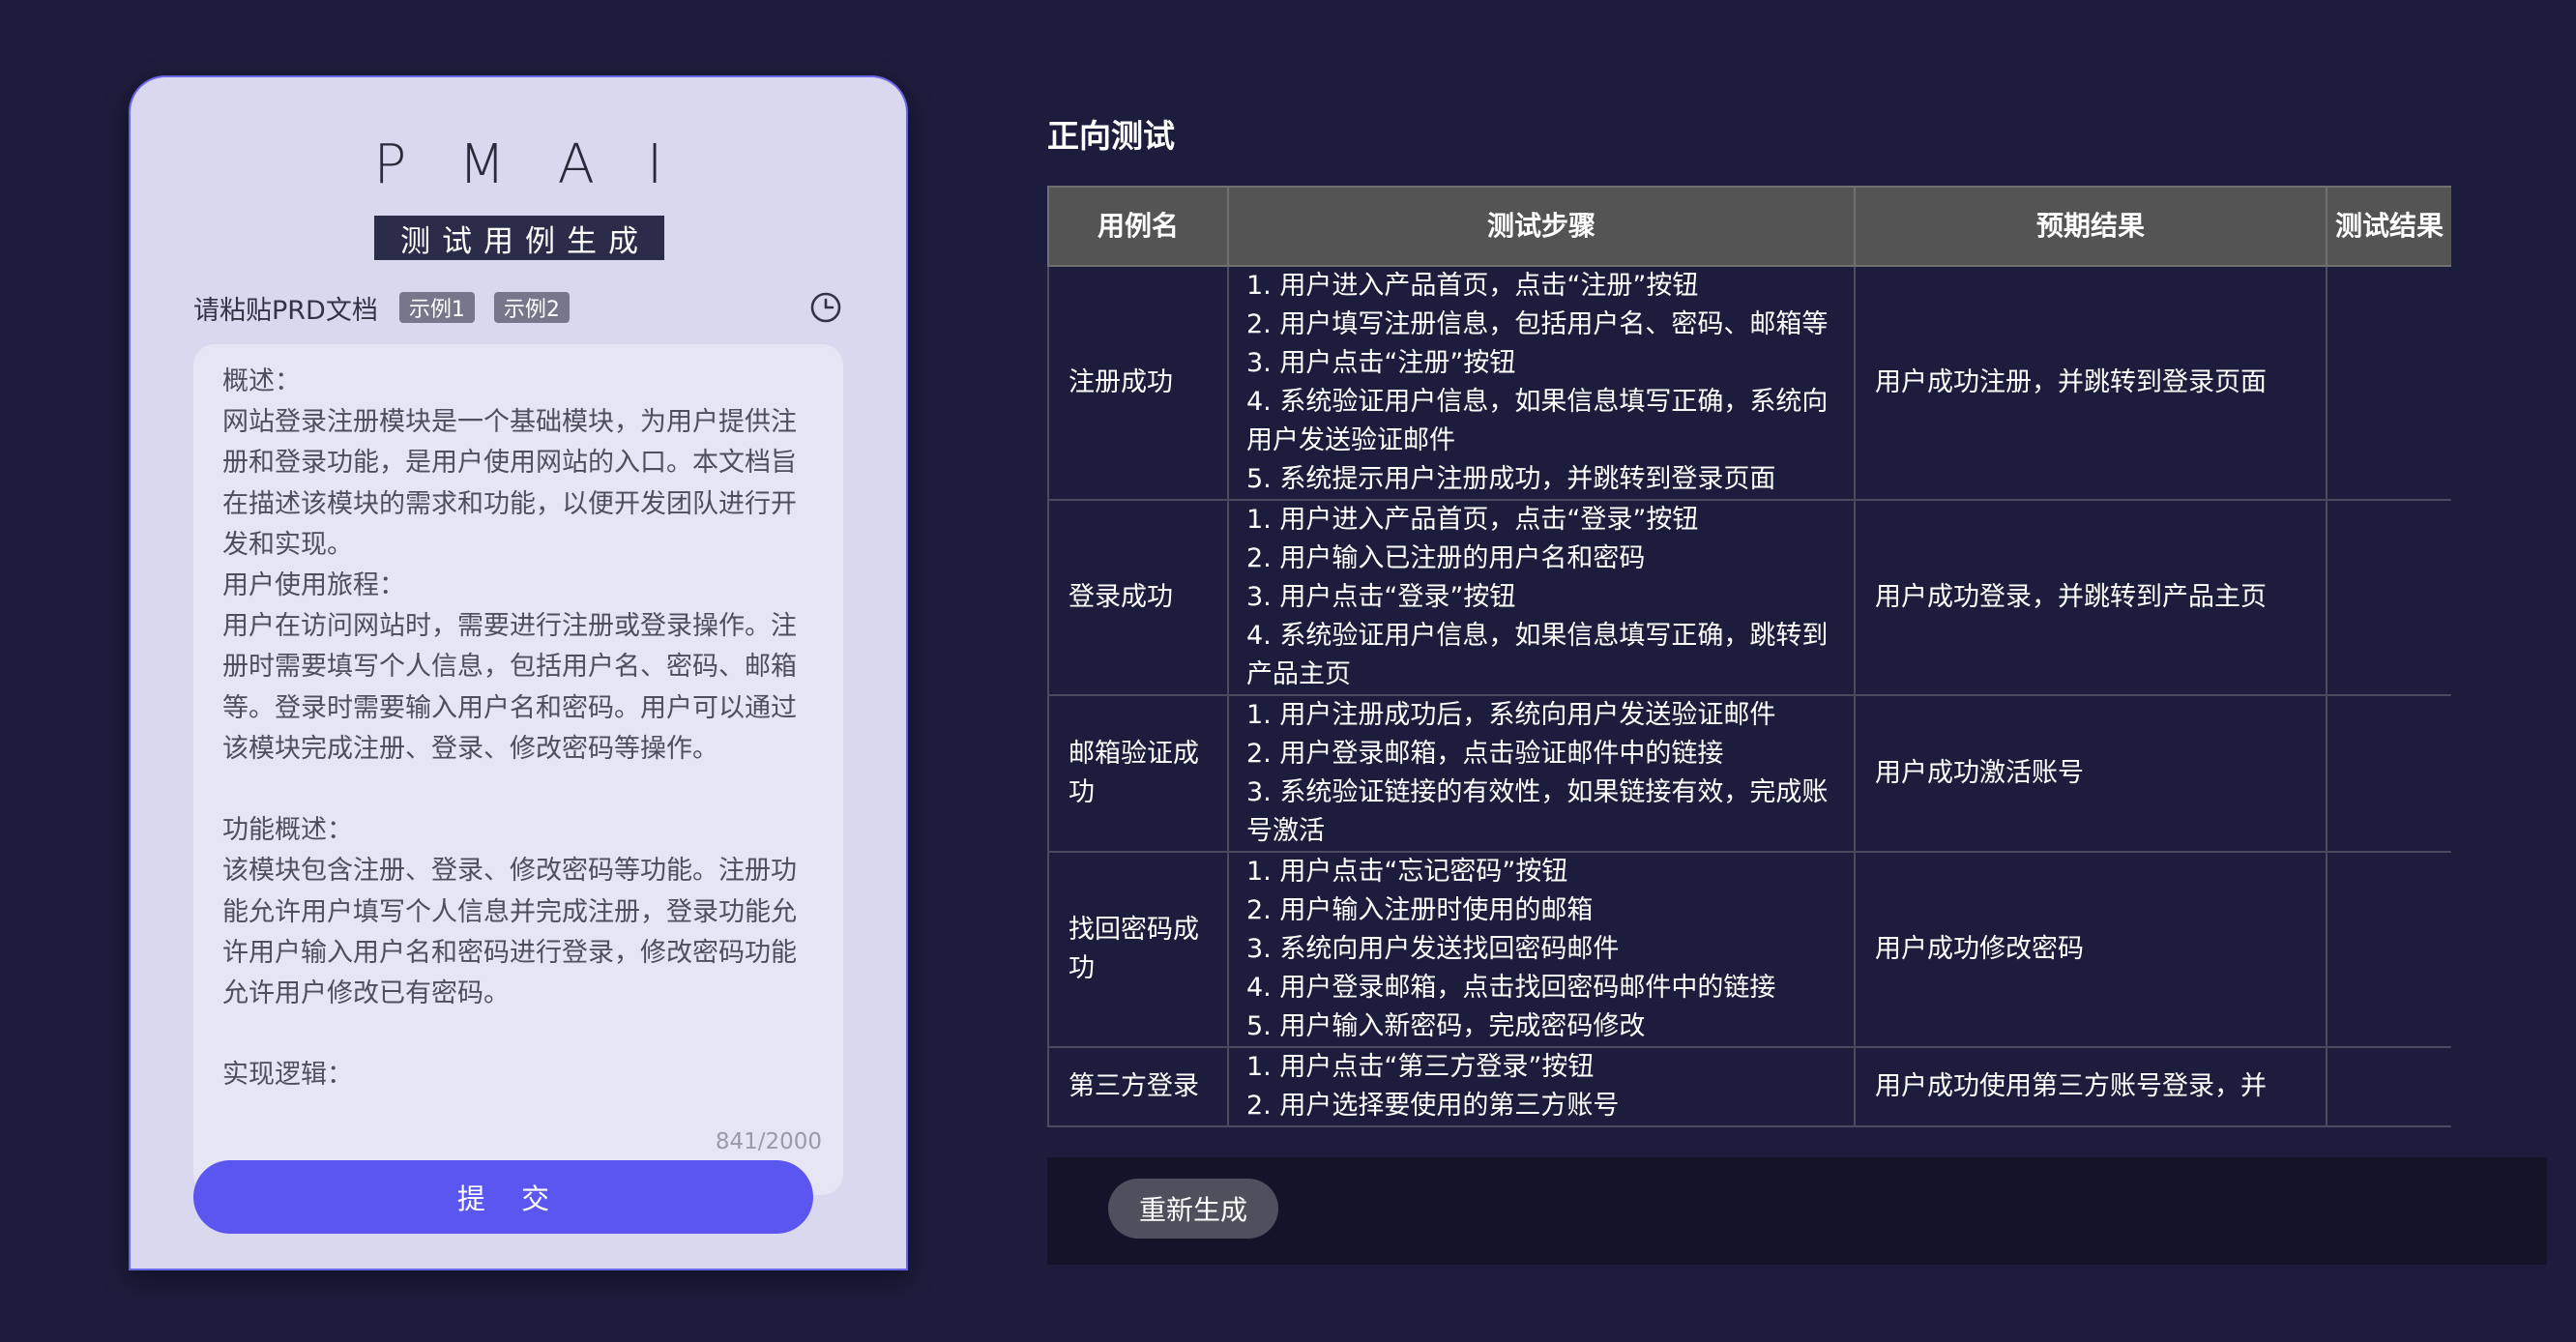 The width and height of the screenshot is (2576, 1342). I want to click on clock-icon, so click(825, 307).